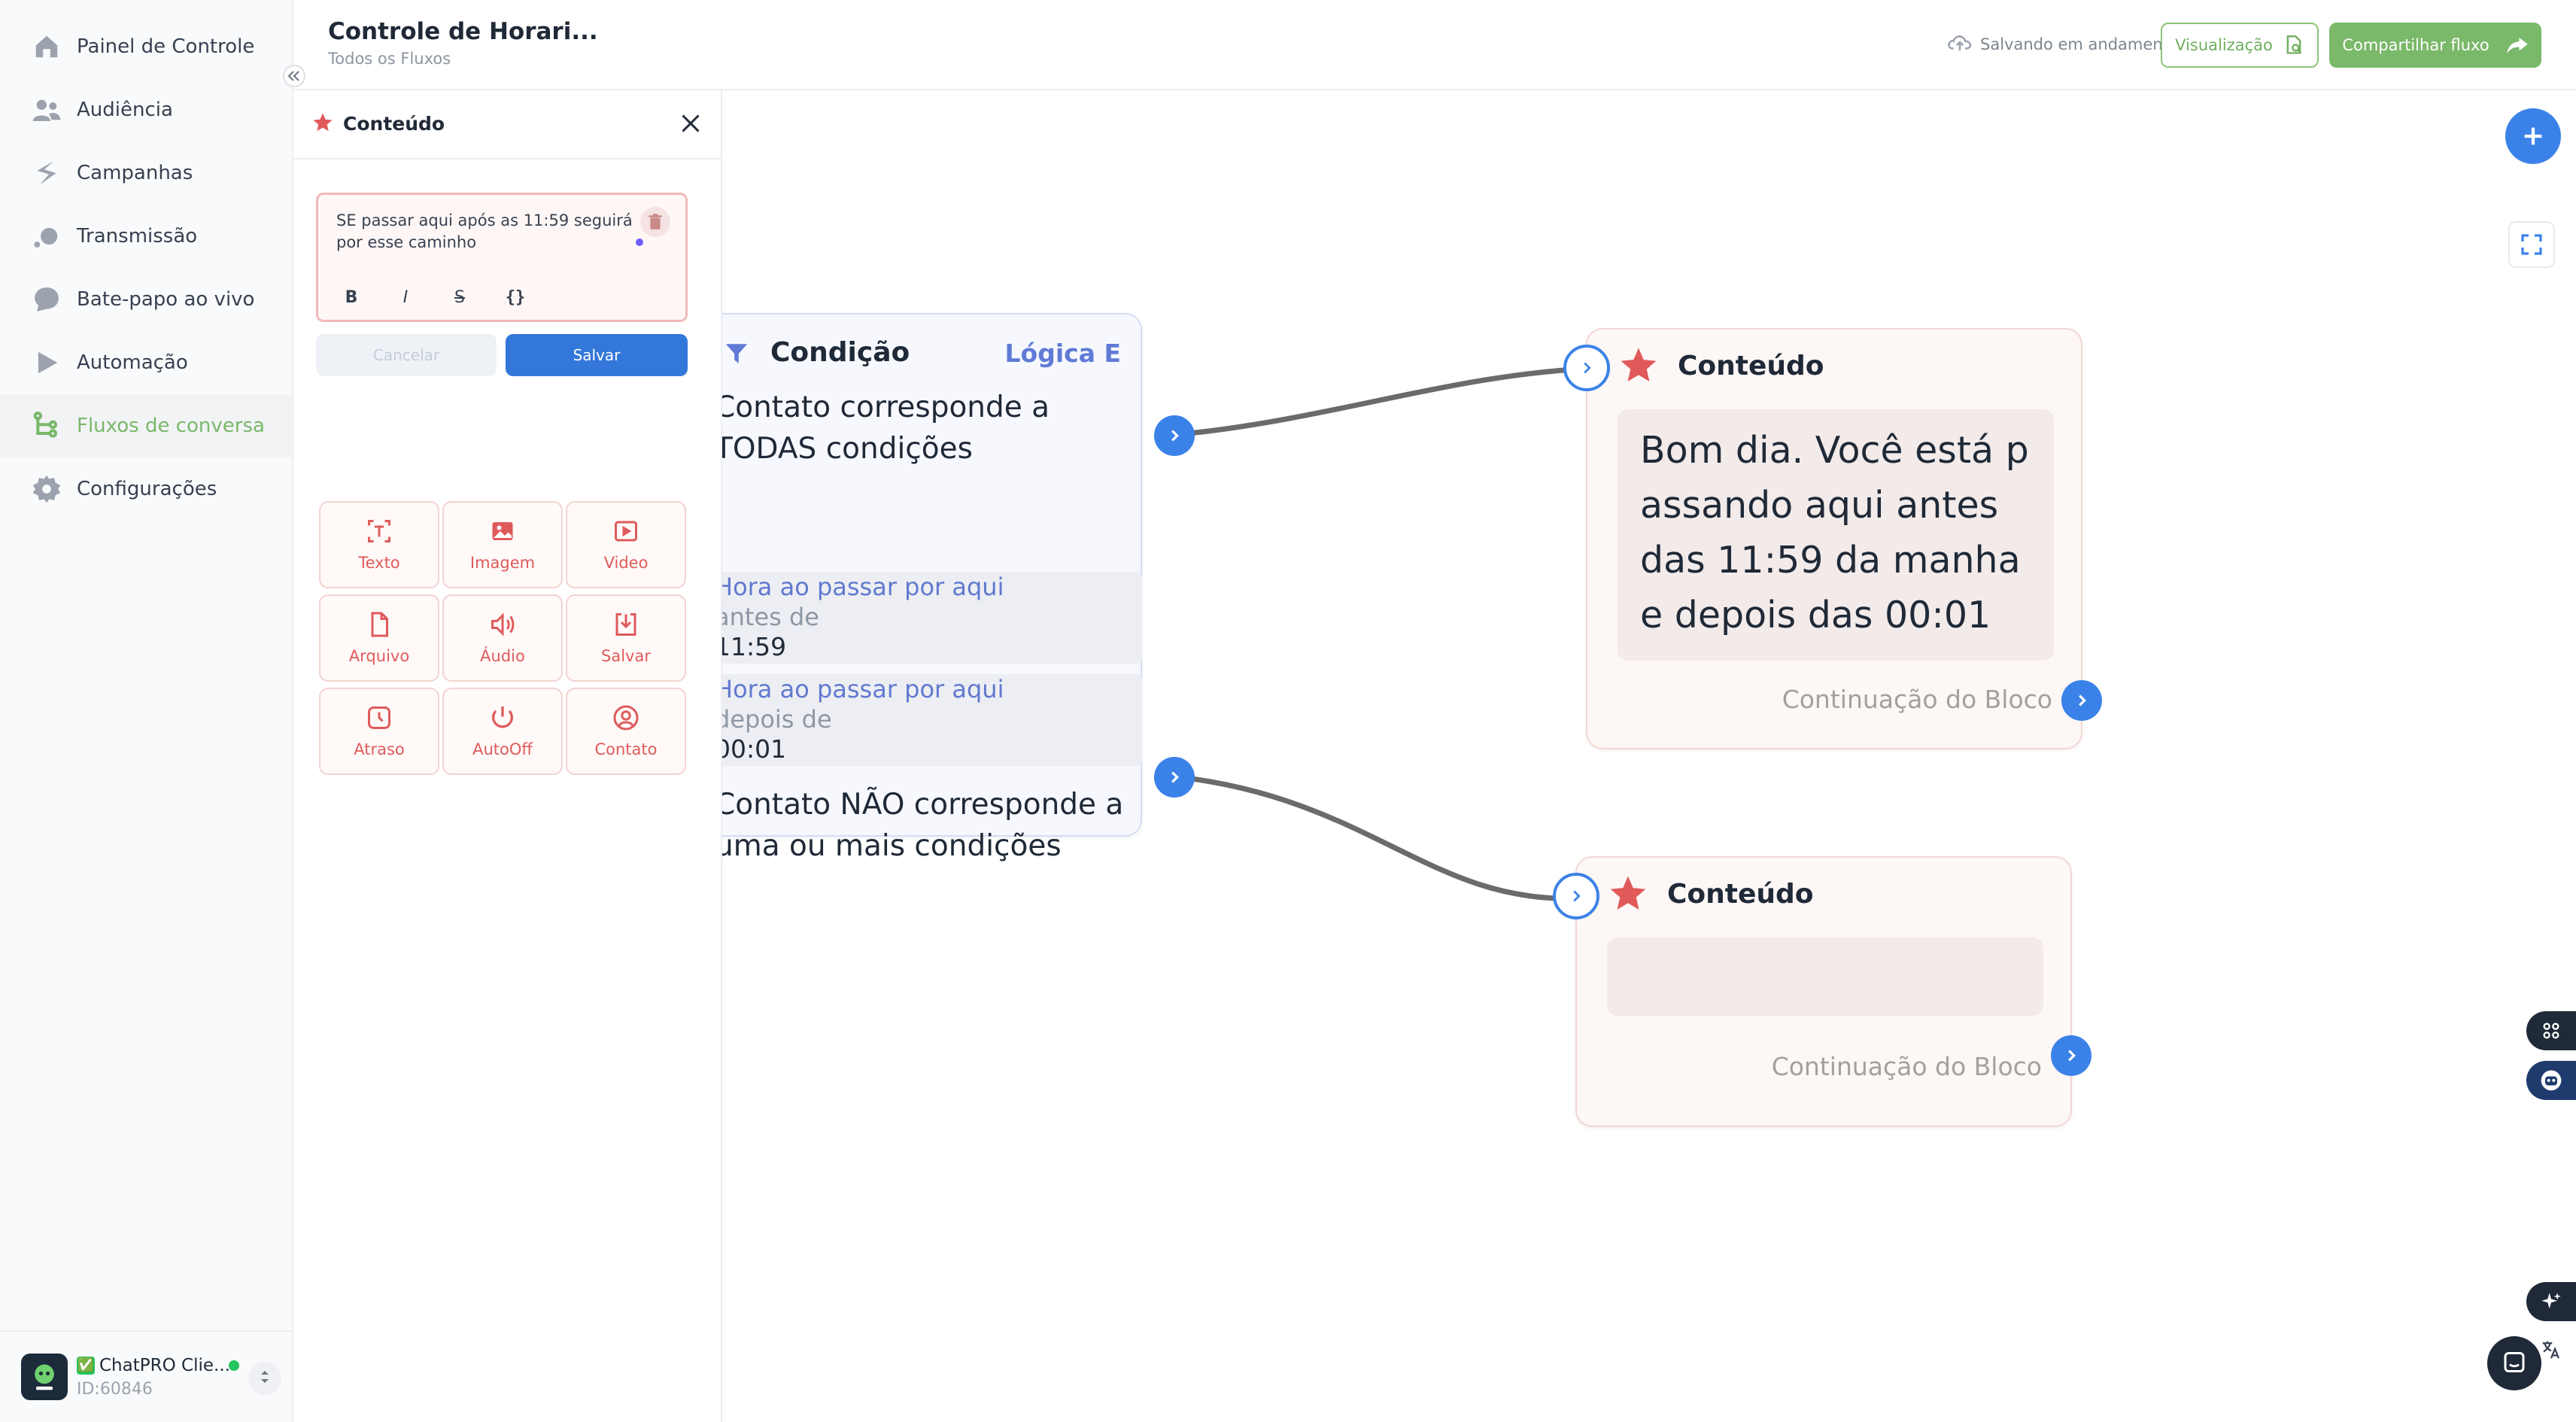 The image size is (2576, 1422). Describe the element at coordinates (2531, 244) in the screenshot. I see `fullscreen-button` at that location.